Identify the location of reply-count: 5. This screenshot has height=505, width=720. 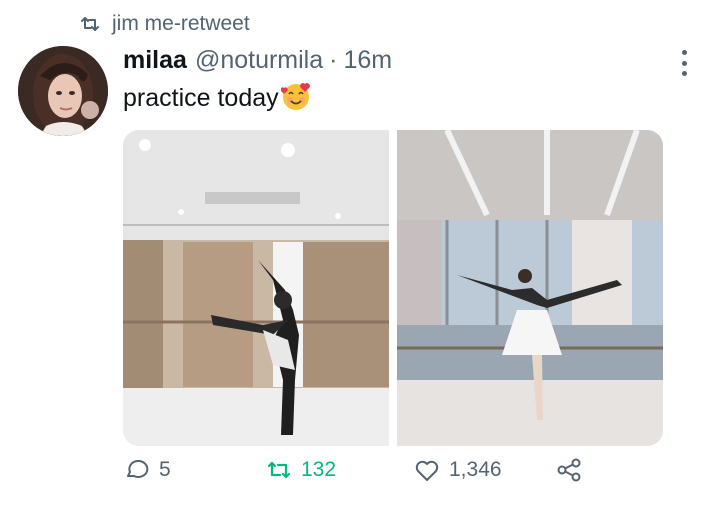
(165, 469).